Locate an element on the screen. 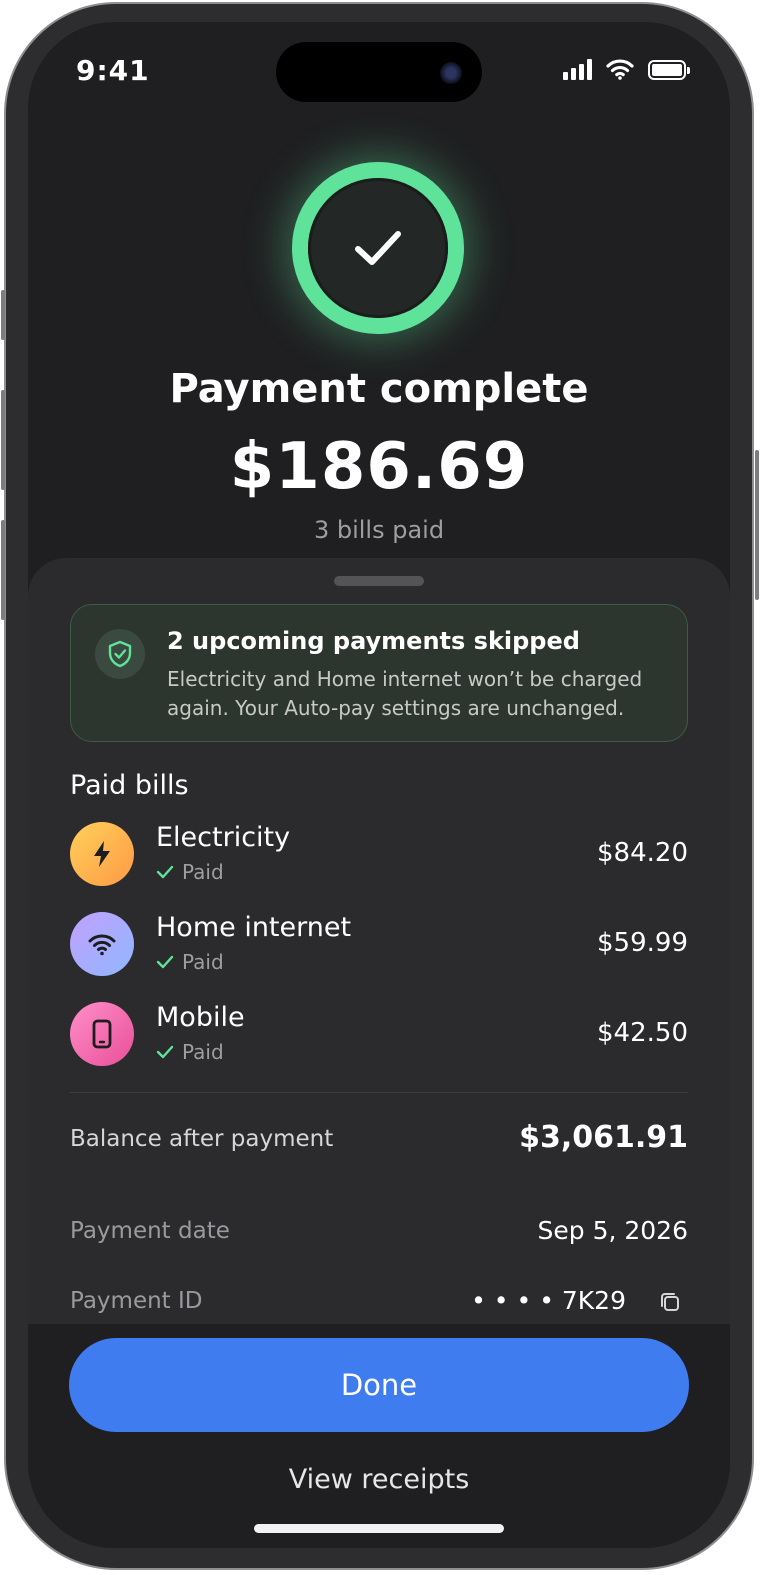 The height and width of the screenshot is (1575, 760). status-icons is located at coordinates (626, 69).